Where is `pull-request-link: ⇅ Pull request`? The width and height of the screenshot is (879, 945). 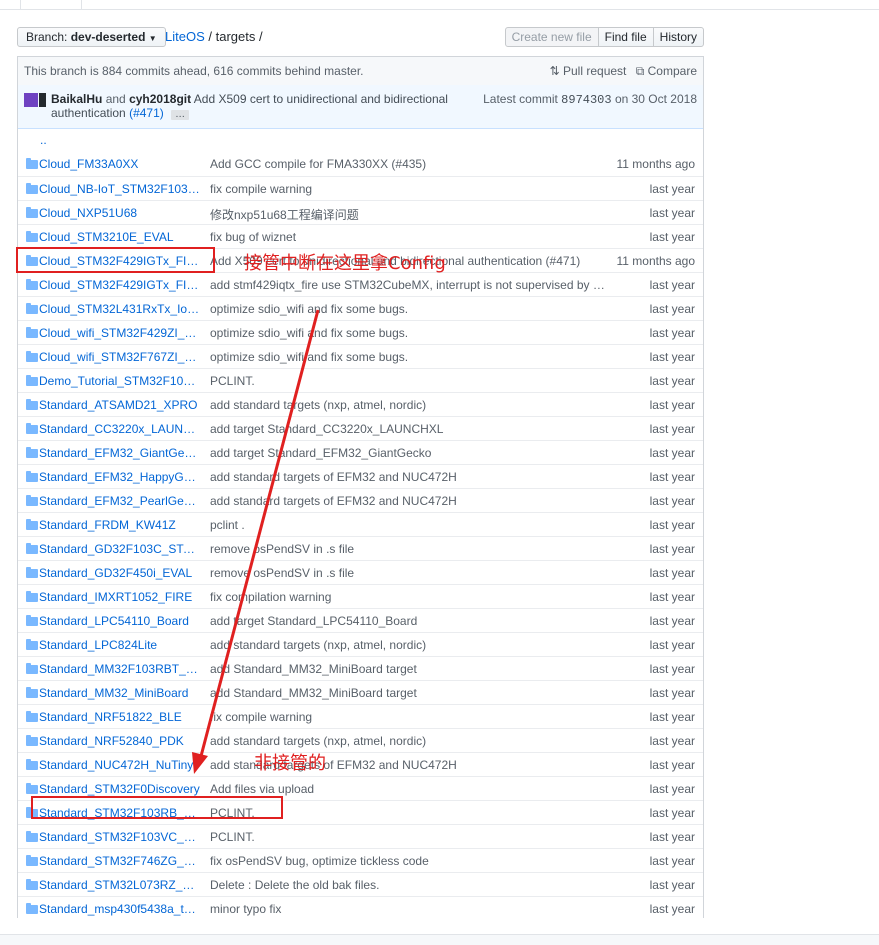 pull-request-link: ⇅ Pull request is located at coordinates (588, 71).